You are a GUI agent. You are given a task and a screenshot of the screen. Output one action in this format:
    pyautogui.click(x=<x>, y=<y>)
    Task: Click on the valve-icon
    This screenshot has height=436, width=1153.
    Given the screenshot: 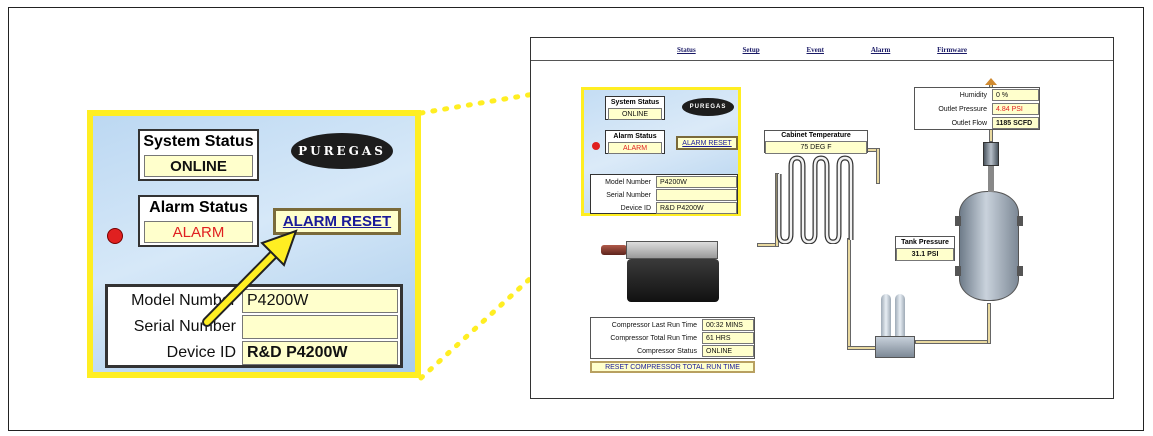 What is the action you would take?
    pyautogui.click(x=991, y=154)
    